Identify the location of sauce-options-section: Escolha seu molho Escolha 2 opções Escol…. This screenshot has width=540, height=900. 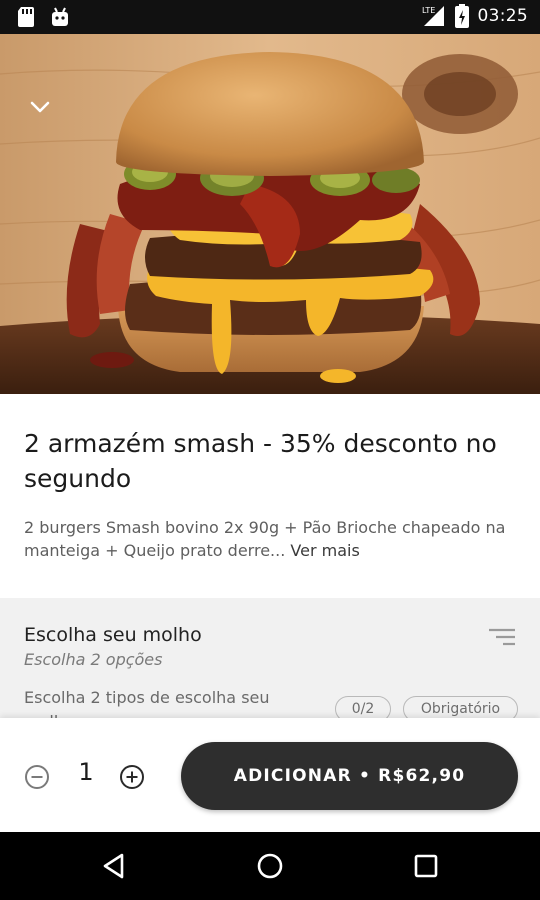
(270, 663).